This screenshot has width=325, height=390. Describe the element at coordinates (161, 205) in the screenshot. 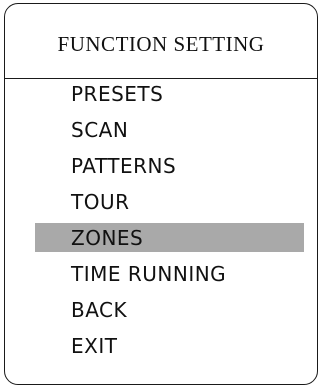

I see `menu-item-tour: TOUR` at that location.